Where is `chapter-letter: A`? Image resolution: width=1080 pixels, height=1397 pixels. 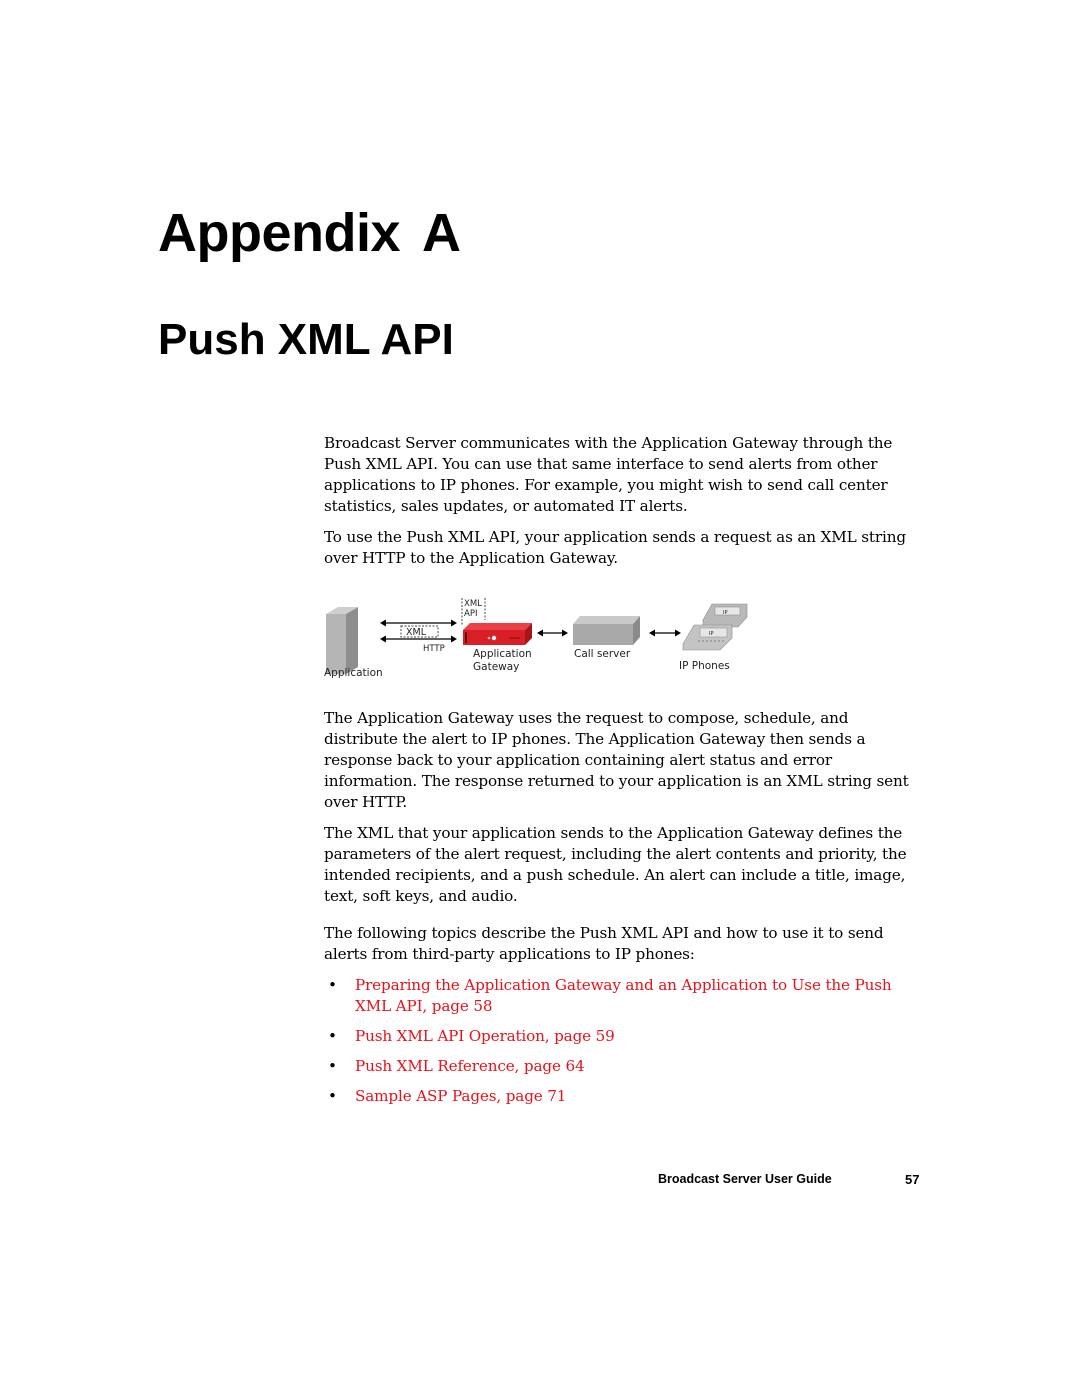
chapter-letter: A is located at coordinates (441, 233).